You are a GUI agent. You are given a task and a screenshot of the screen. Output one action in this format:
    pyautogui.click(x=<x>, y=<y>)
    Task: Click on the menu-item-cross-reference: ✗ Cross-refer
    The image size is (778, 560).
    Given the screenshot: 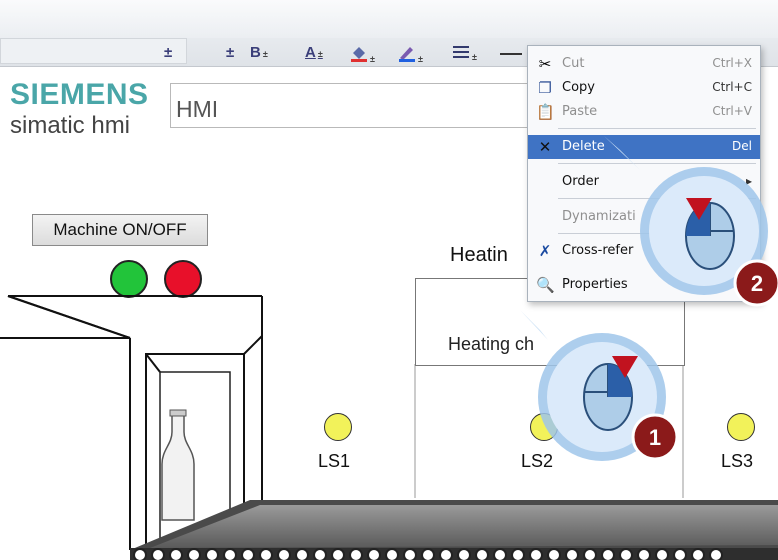 What is the action you would take?
    pyautogui.click(x=644, y=251)
    